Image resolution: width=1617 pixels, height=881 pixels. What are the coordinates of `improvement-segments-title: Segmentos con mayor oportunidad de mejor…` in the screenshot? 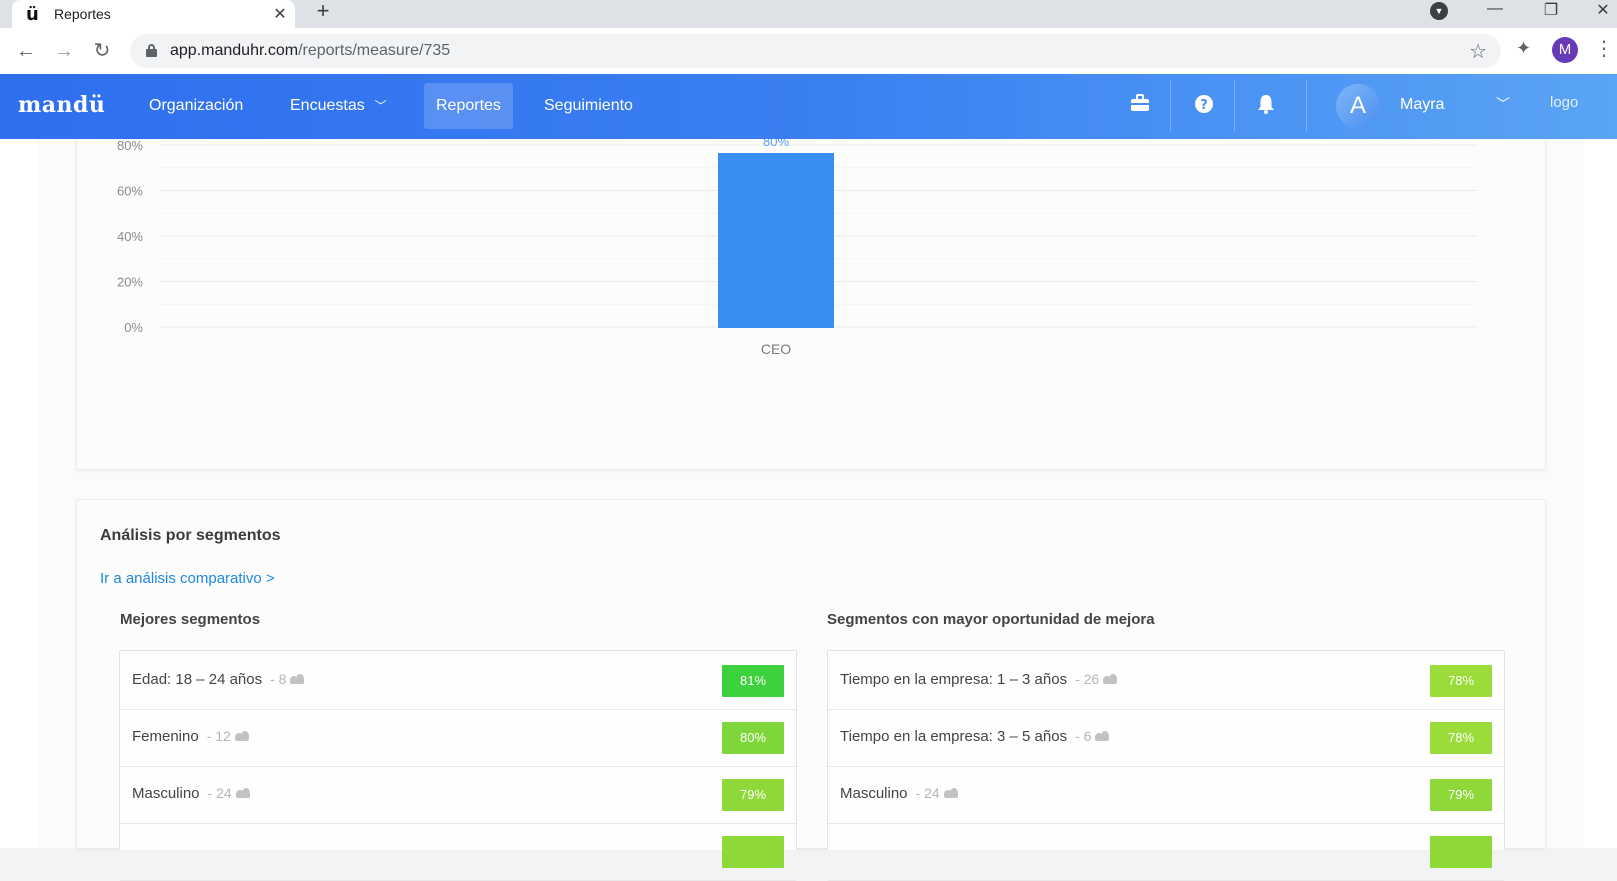 It's located at (991, 619).